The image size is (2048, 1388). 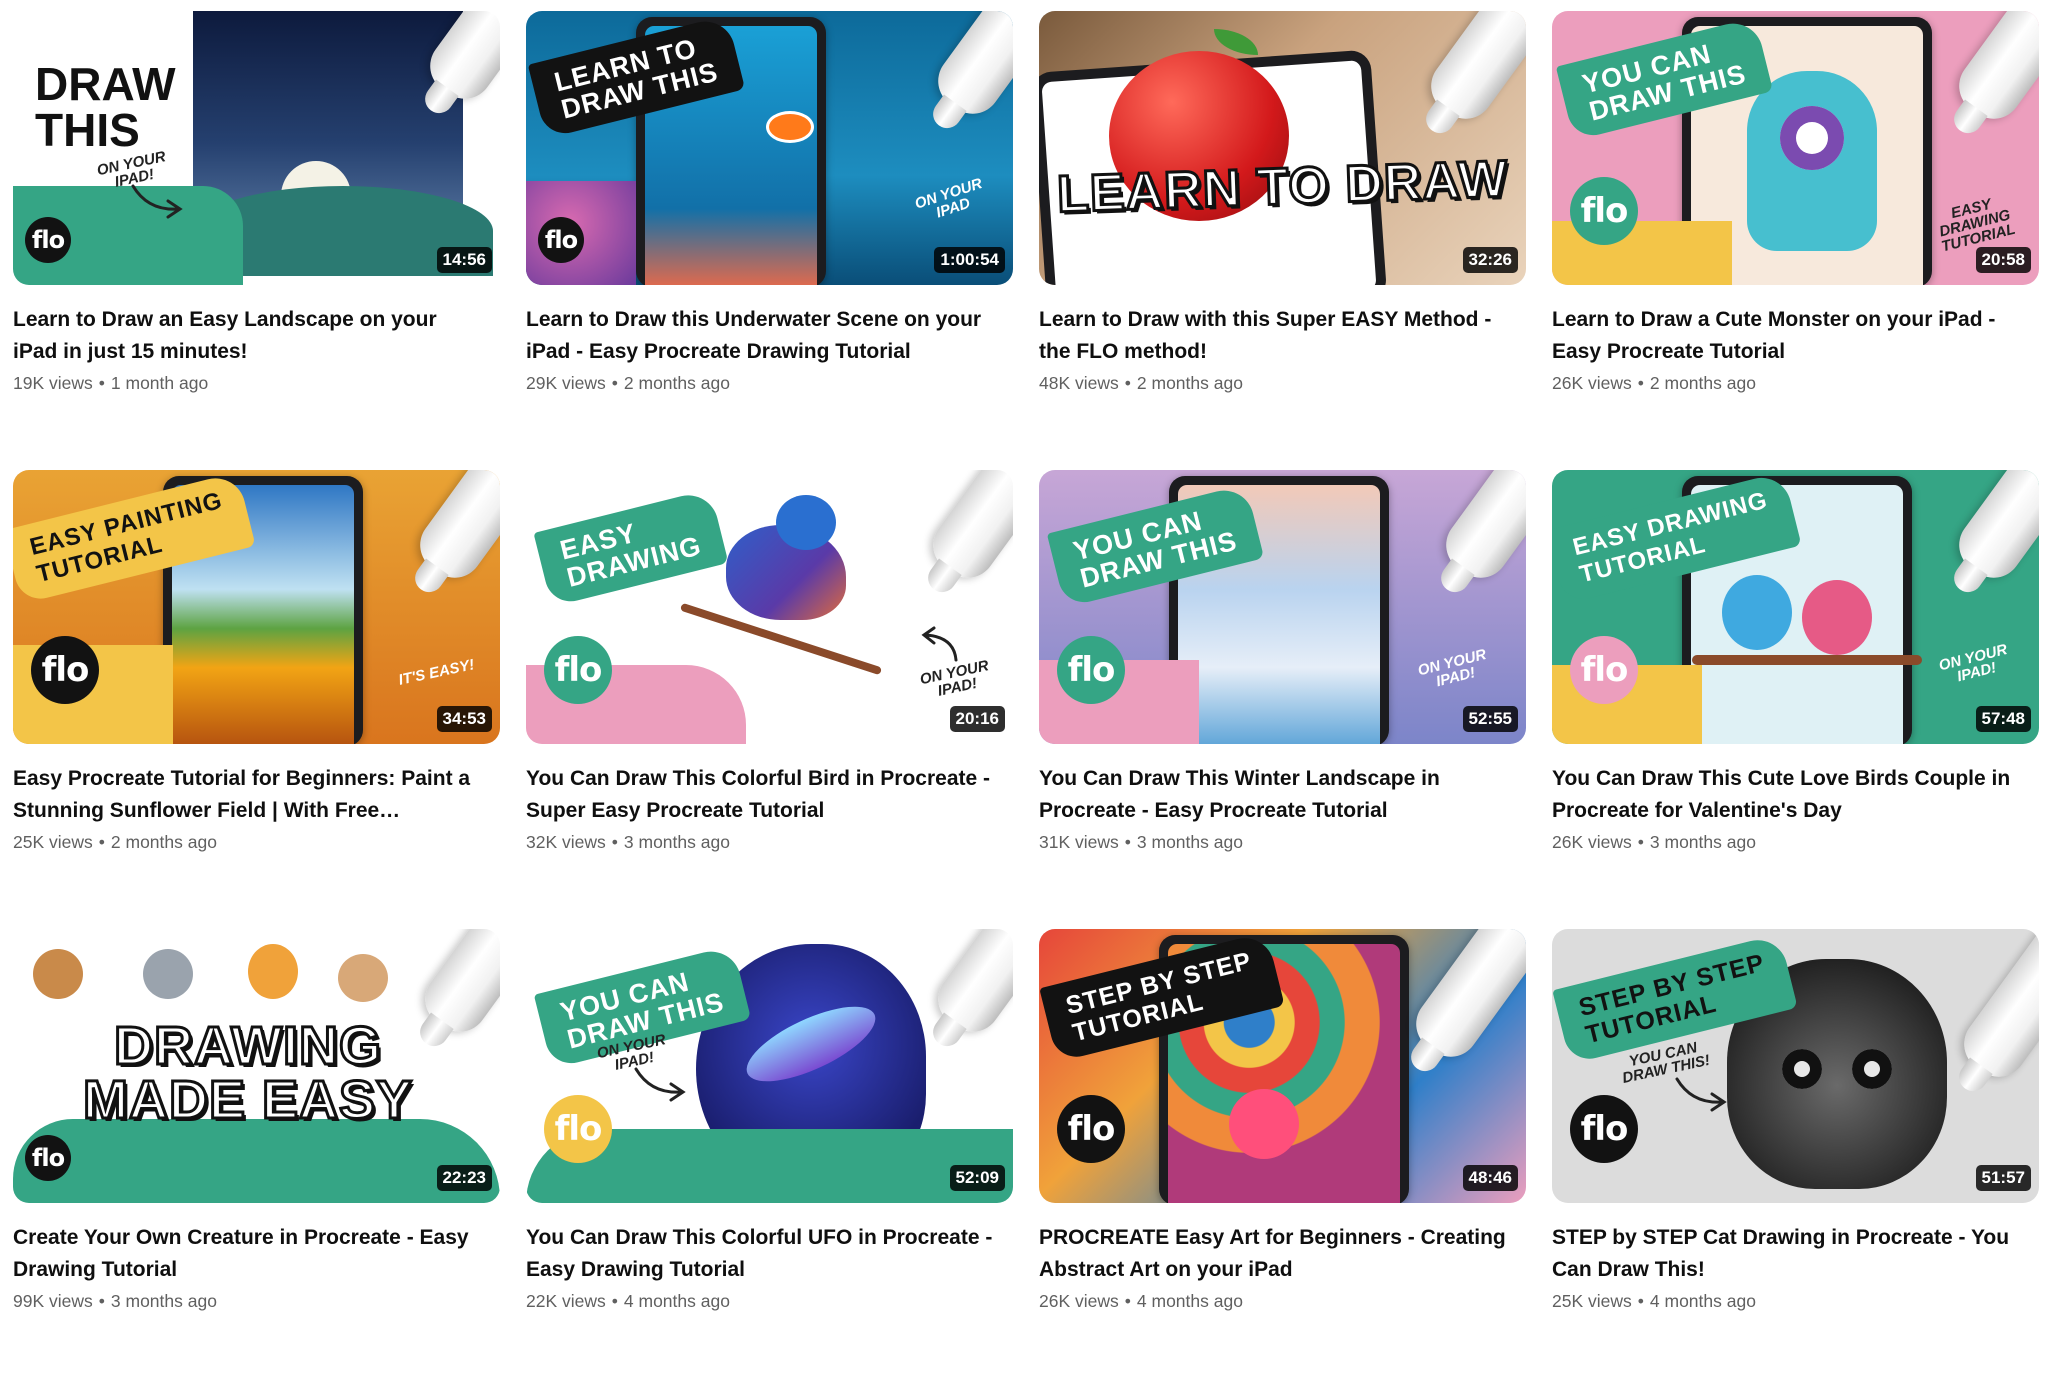 I want to click on view-count: 19K views, so click(x=53, y=383).